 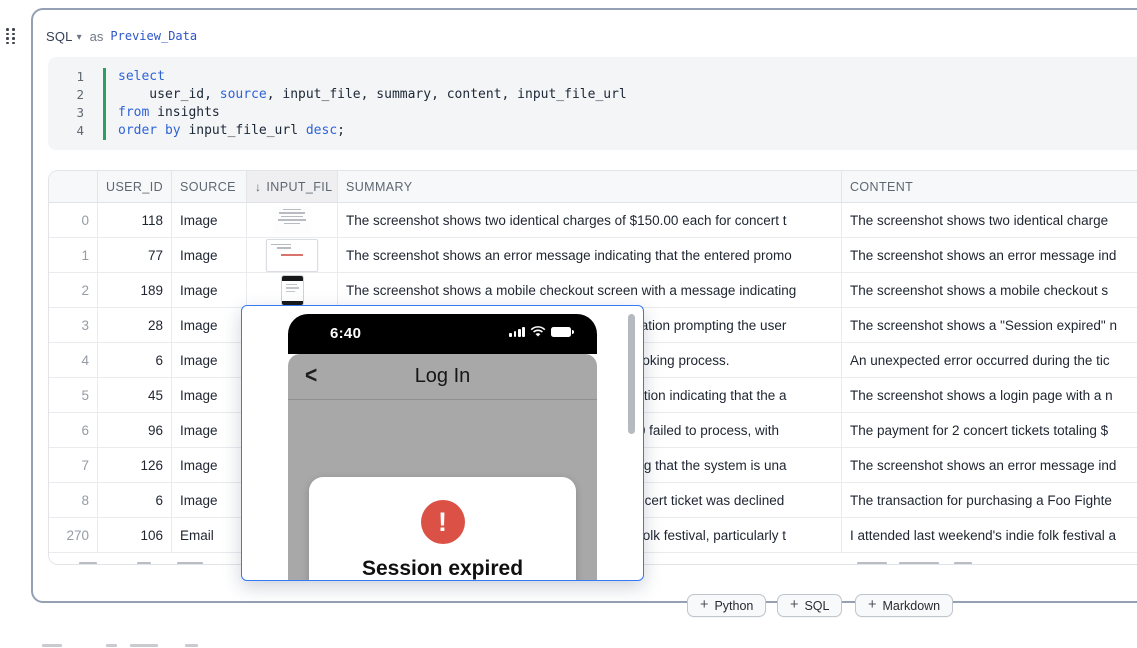 I want to click on wifi-icon, so click(x=538, y=331).